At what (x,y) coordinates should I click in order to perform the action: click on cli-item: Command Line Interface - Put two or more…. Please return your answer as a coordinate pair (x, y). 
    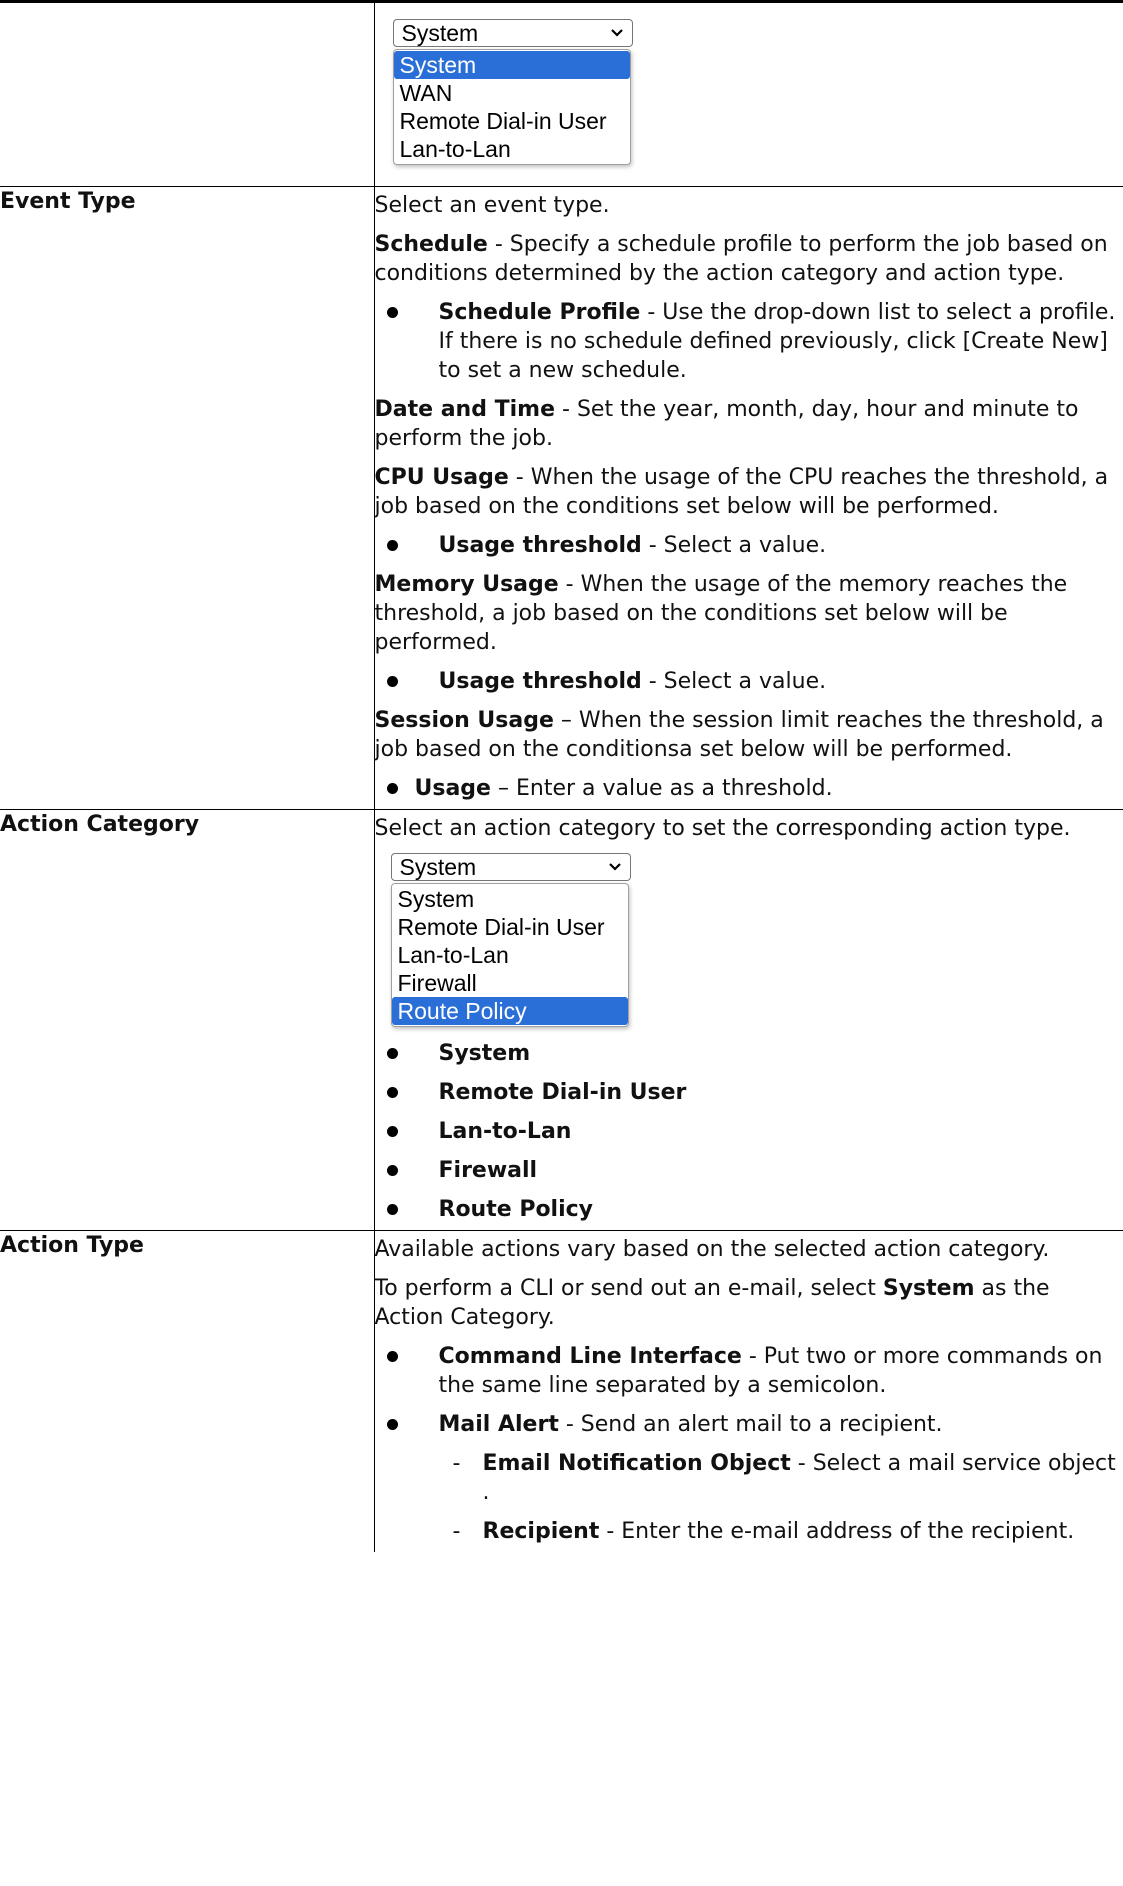
    Looking at the image, I should click on (749, 1372).